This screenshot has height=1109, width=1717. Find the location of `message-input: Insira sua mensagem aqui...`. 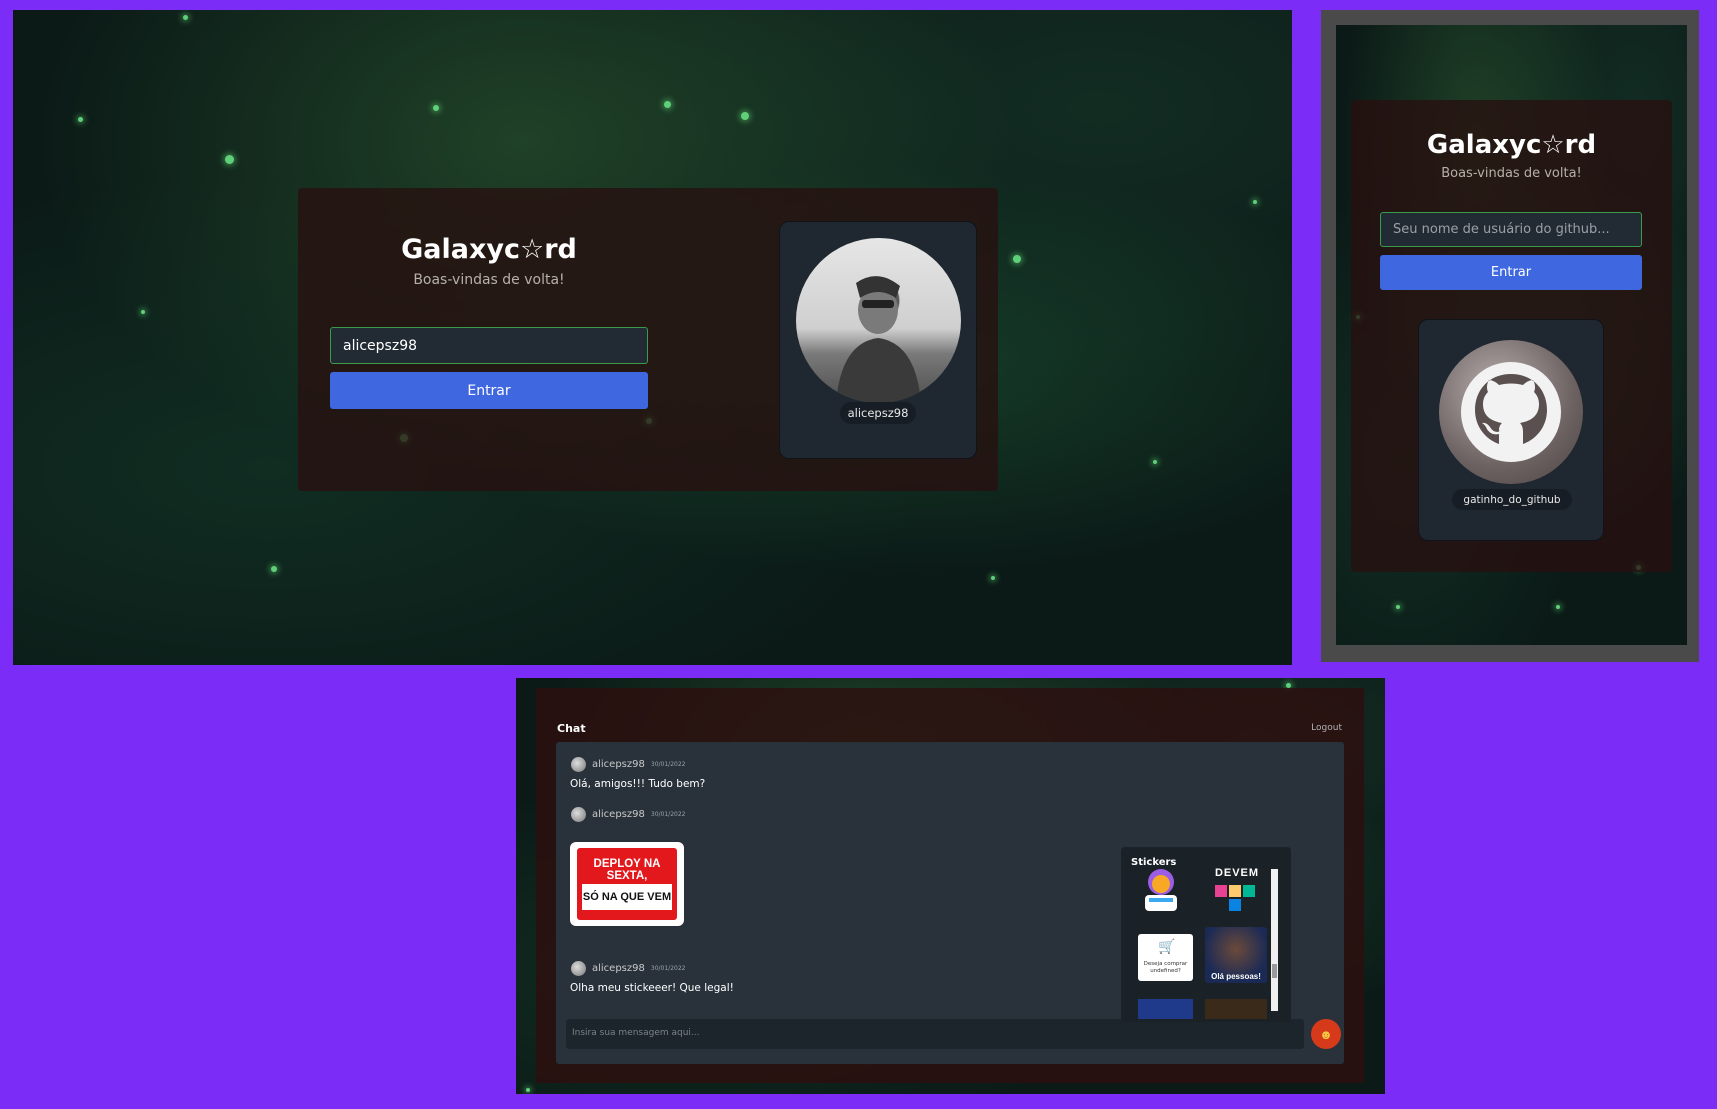

message-input: Insira sua mensagem aqui... is located at coordinates (935, 1034).